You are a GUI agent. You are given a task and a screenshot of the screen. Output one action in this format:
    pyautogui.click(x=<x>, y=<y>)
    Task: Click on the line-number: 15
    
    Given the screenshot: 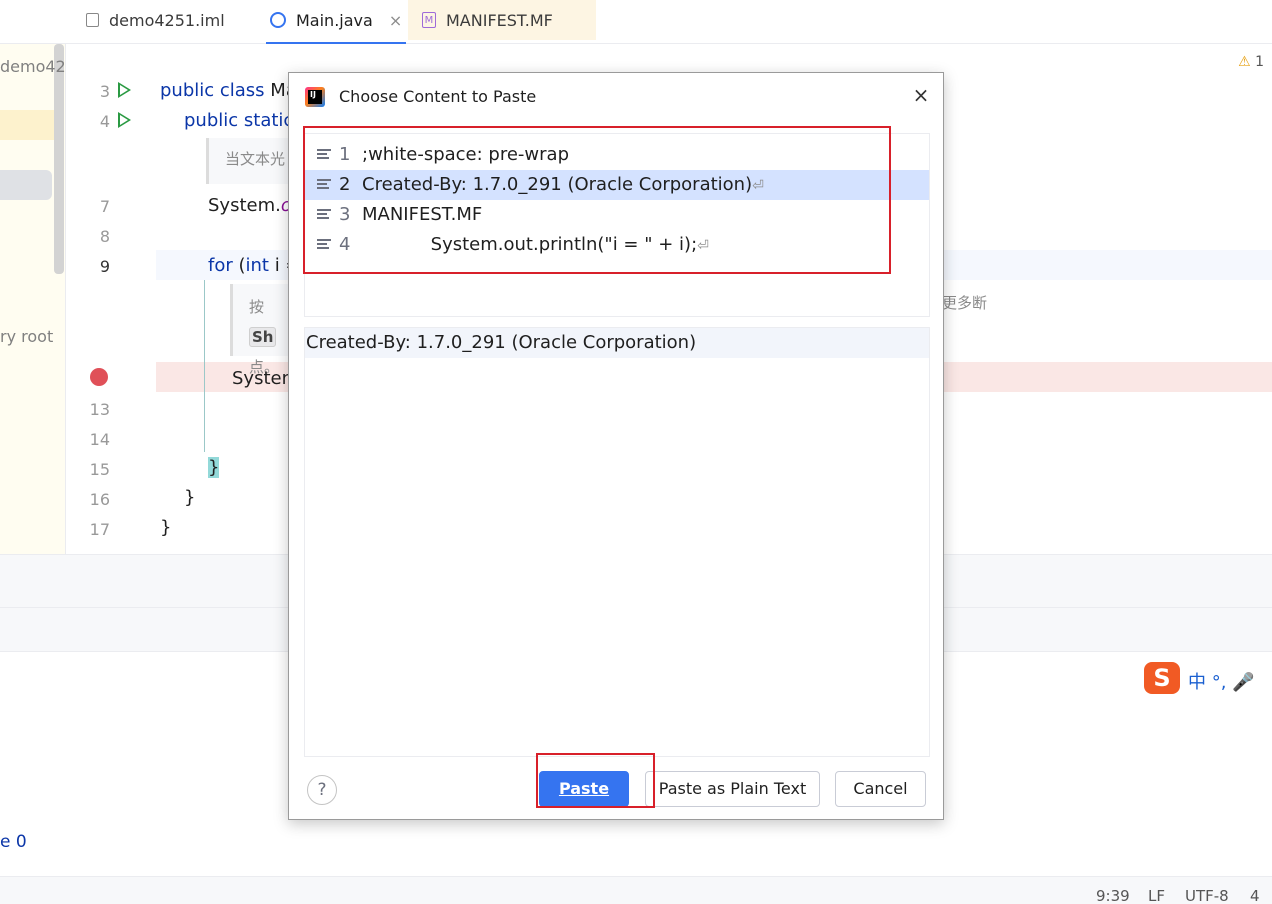 What is the action you would take?
    pyautogui.click(x=99, y=469)
    